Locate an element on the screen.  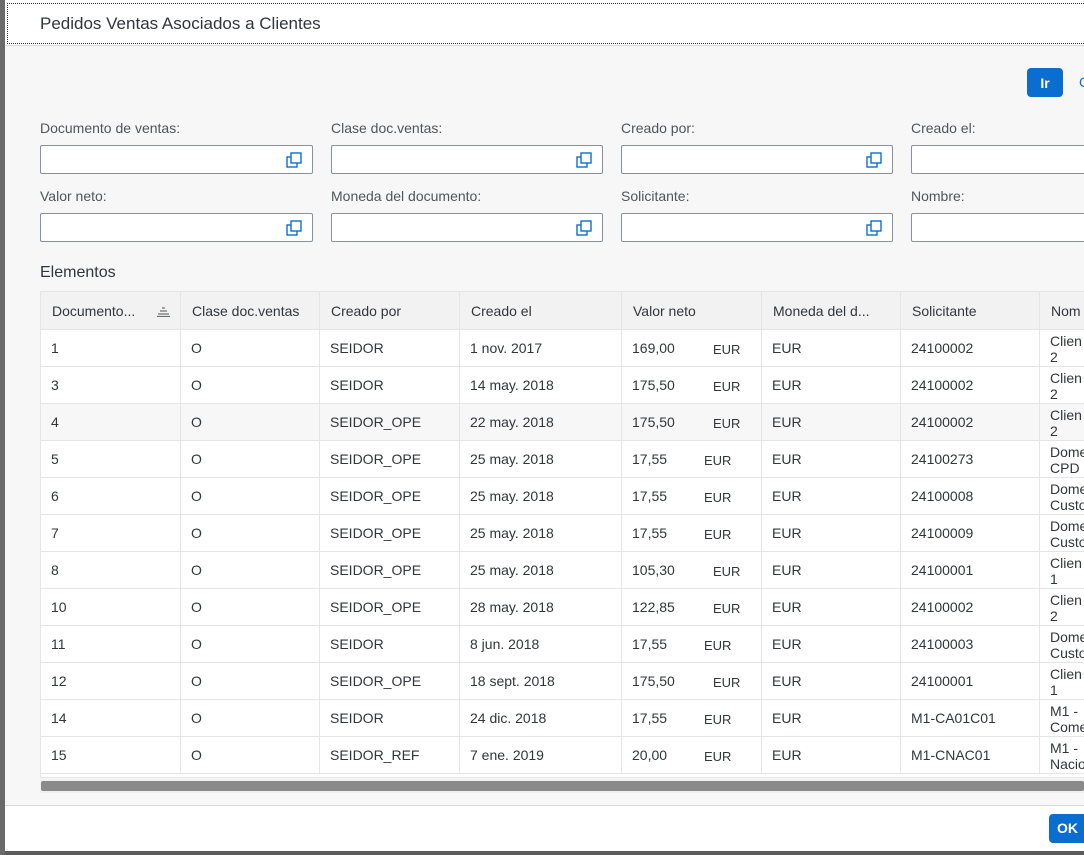
moneda-input is located at coordinates (467, 227).